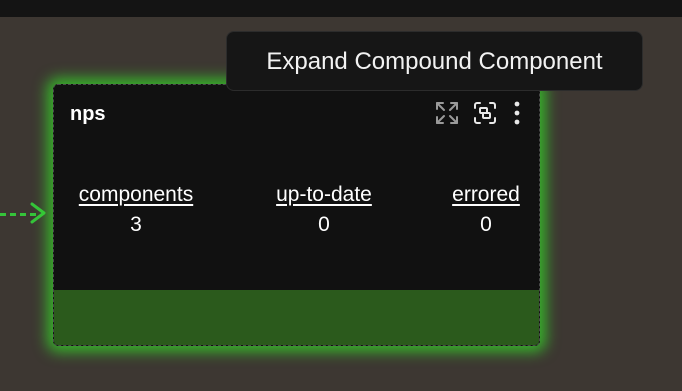 The height and width of the screenshot is (391, 682). I want to click on more-vertical-icon, so click(517, 113).